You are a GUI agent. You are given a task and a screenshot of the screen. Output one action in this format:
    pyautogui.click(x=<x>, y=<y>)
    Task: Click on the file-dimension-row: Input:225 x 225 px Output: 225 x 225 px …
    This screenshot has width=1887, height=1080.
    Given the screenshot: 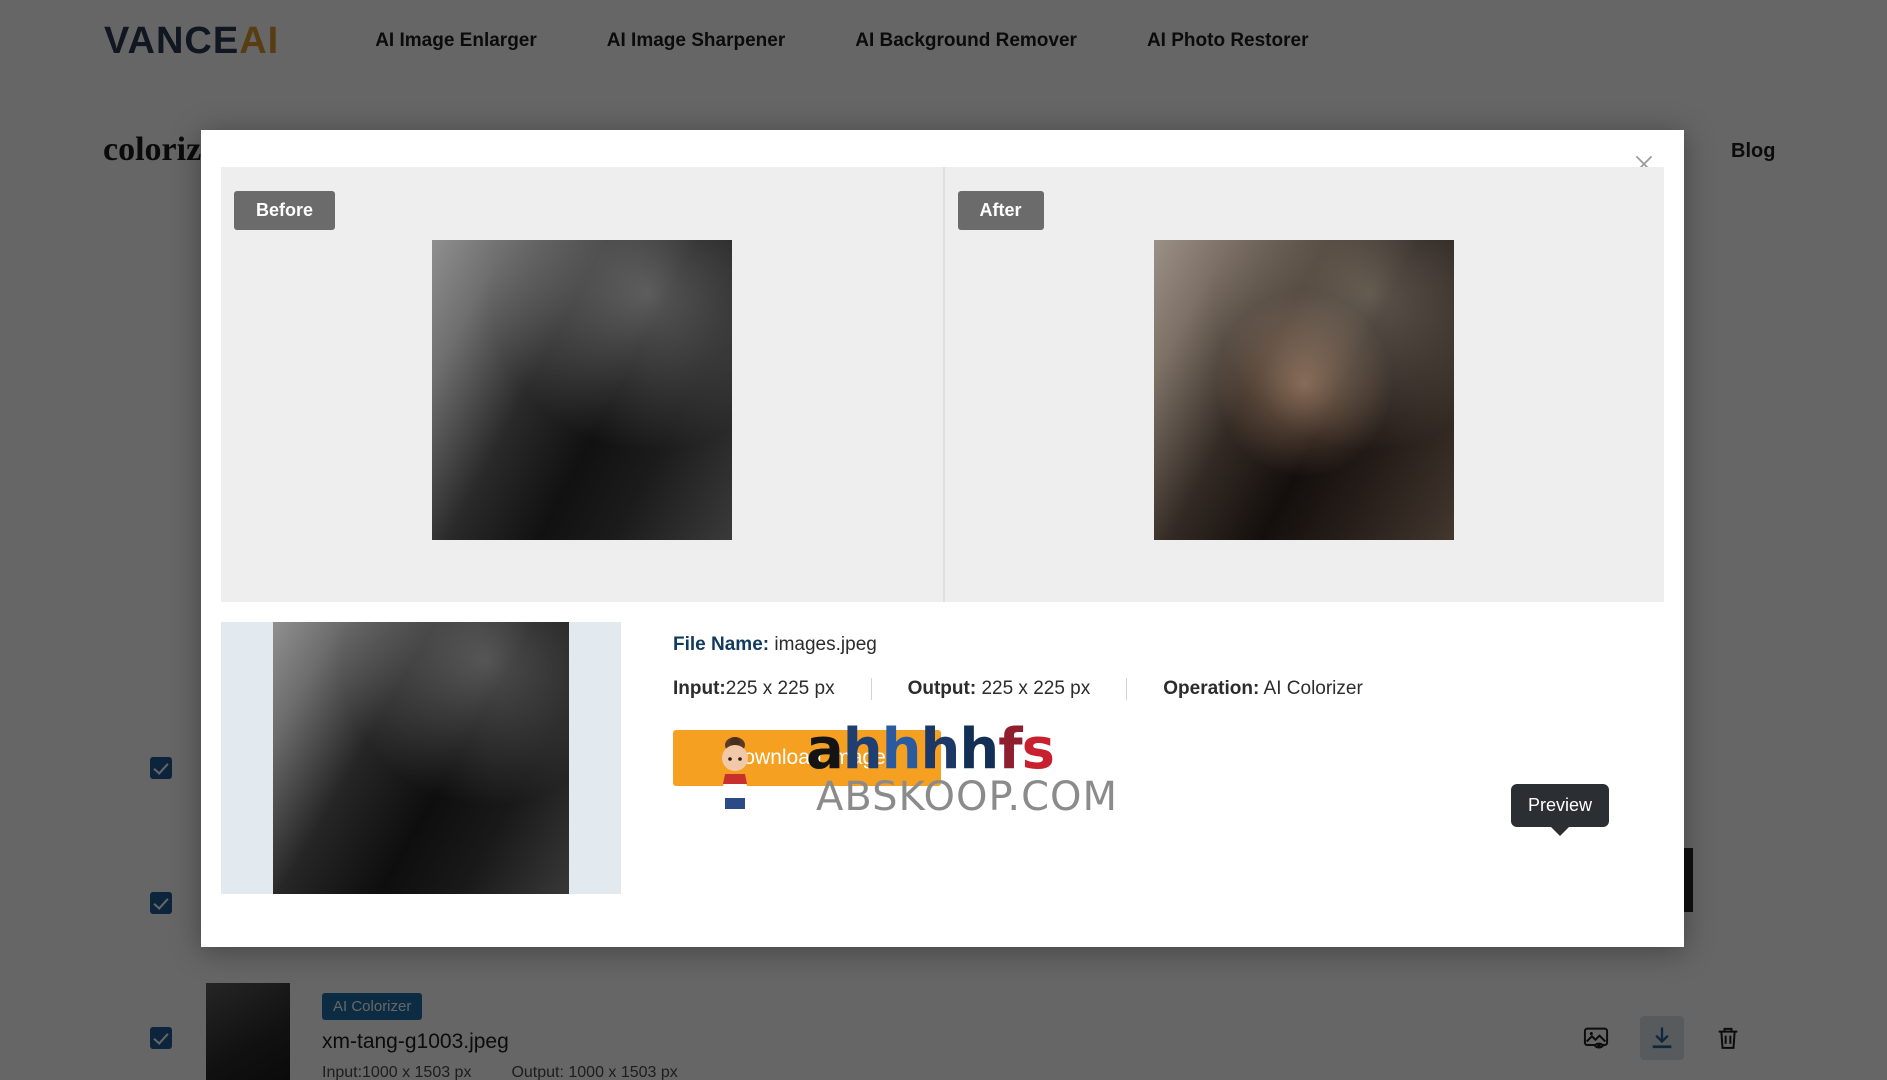 What is the action you would take?
    pyautogui.click(x=1168, y=689)
    